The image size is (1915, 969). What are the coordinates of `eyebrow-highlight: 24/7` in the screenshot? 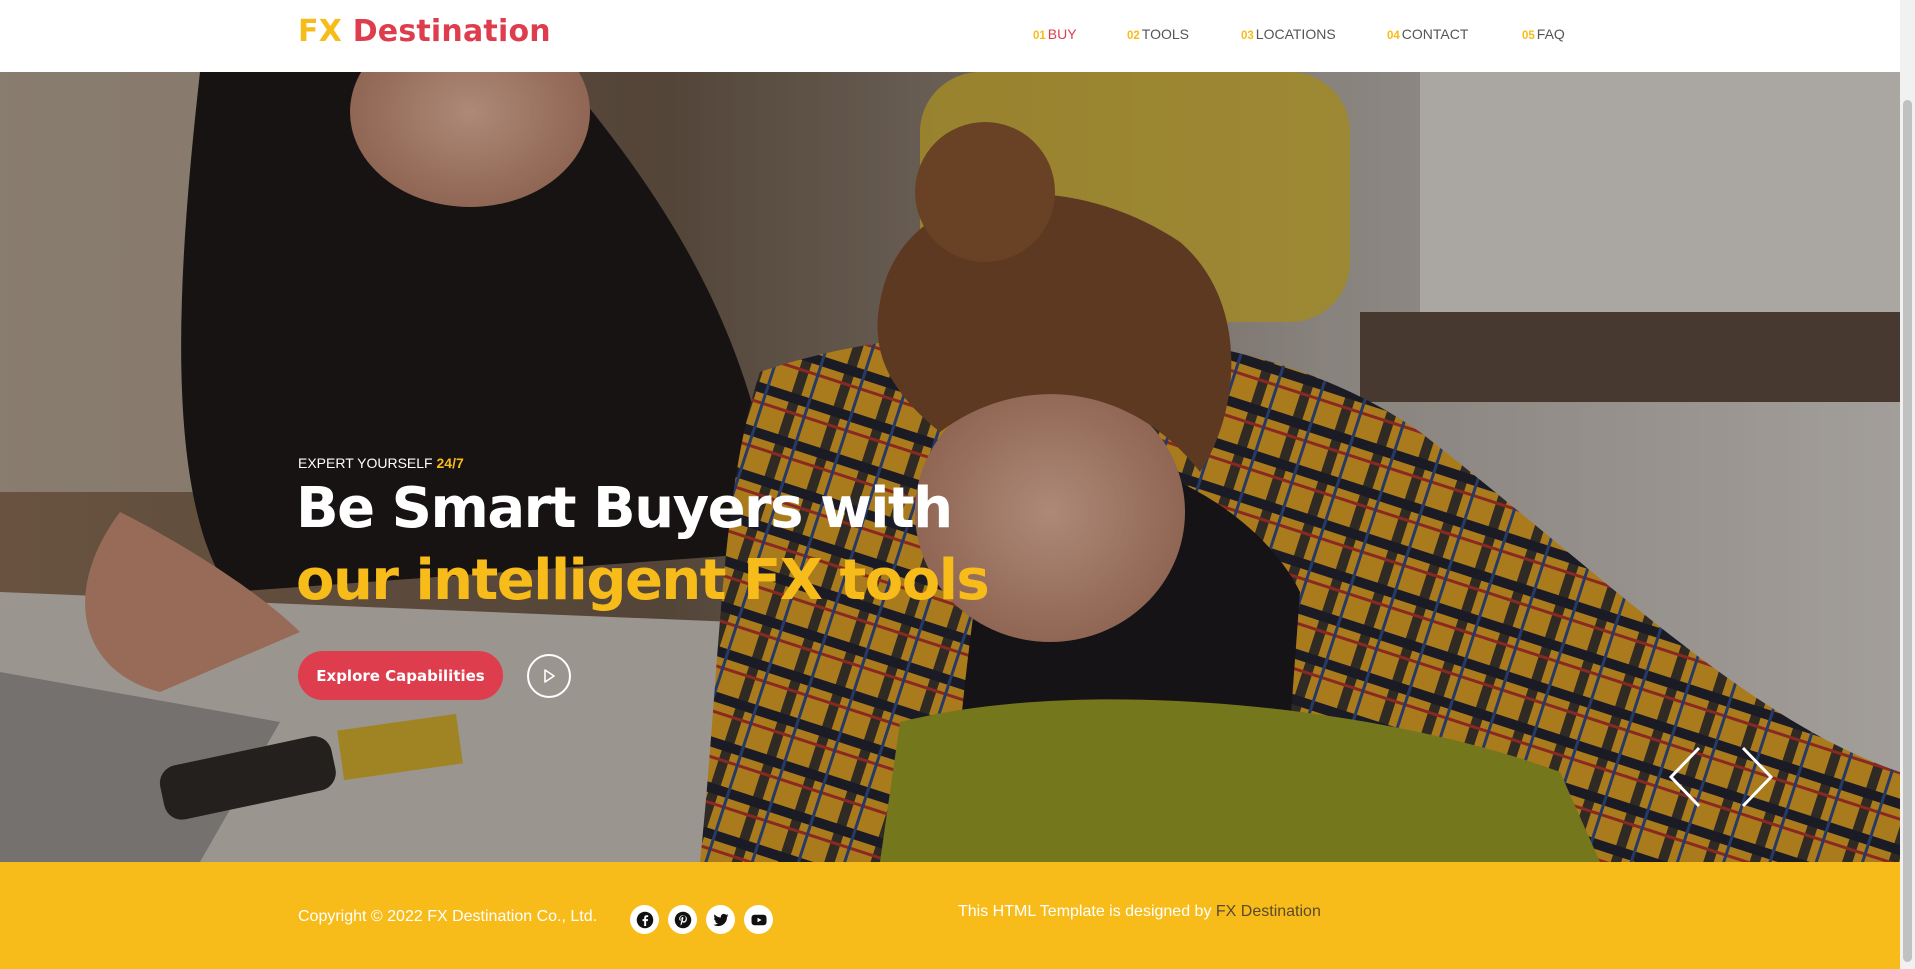 It's located at (450, 463).